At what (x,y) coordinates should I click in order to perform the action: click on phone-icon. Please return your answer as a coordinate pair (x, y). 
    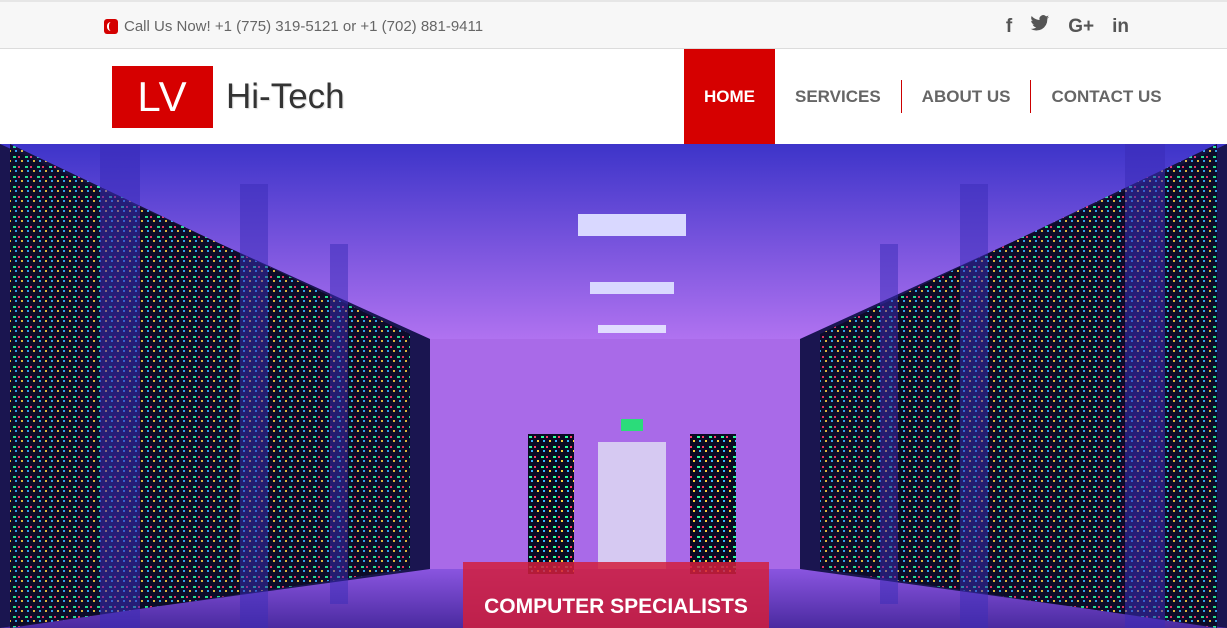
    Looking at the image, I should click on (111, 26).